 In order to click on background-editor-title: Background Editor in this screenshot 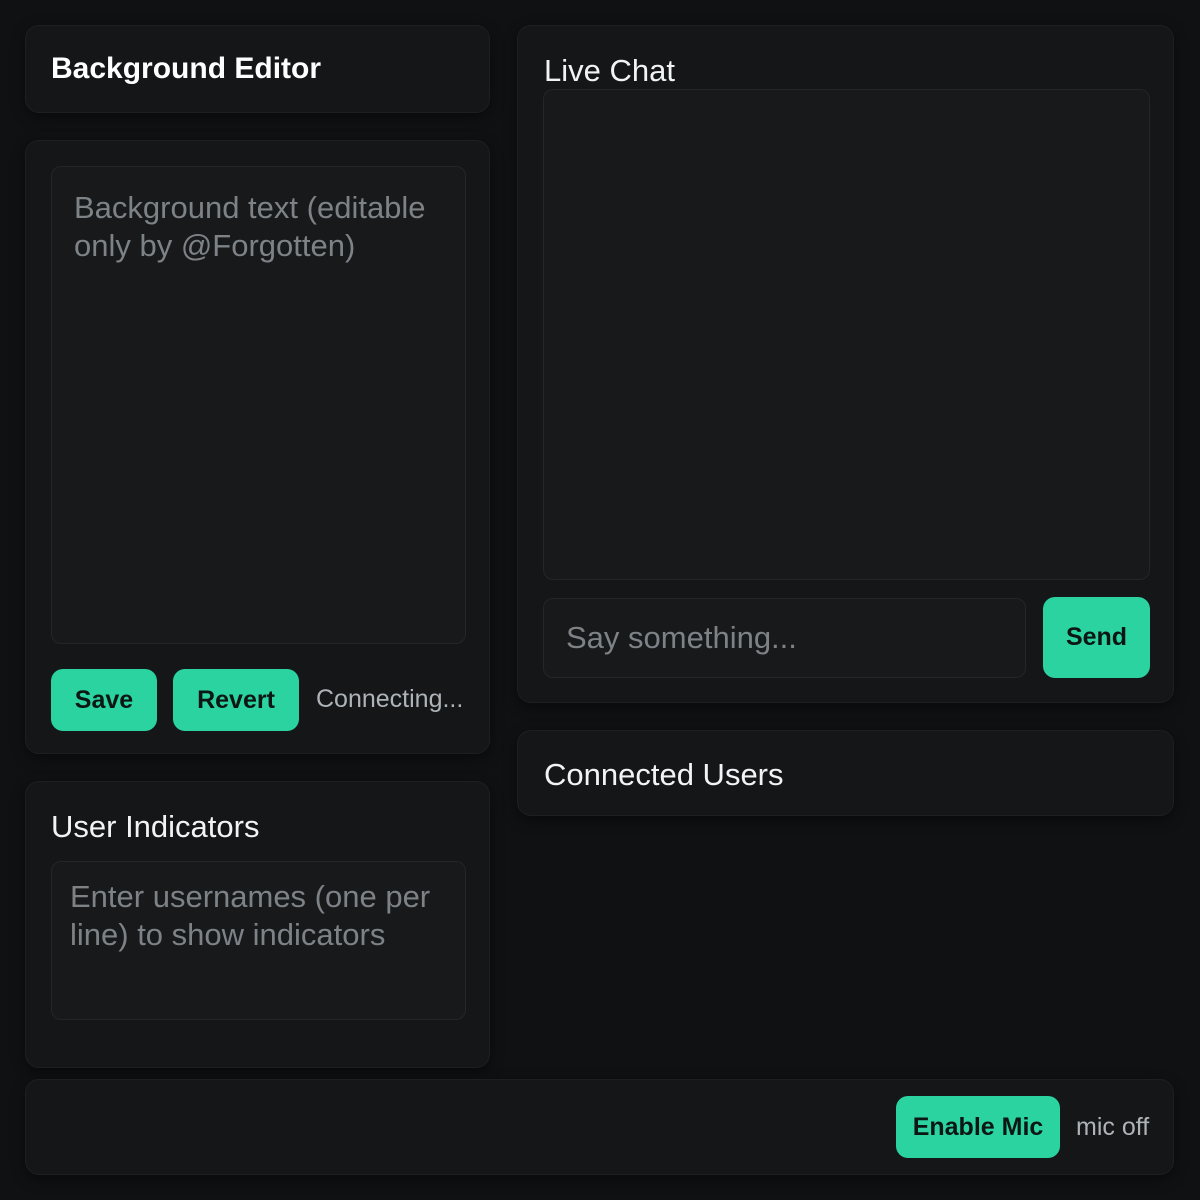, I will do `click(186, 68)`.